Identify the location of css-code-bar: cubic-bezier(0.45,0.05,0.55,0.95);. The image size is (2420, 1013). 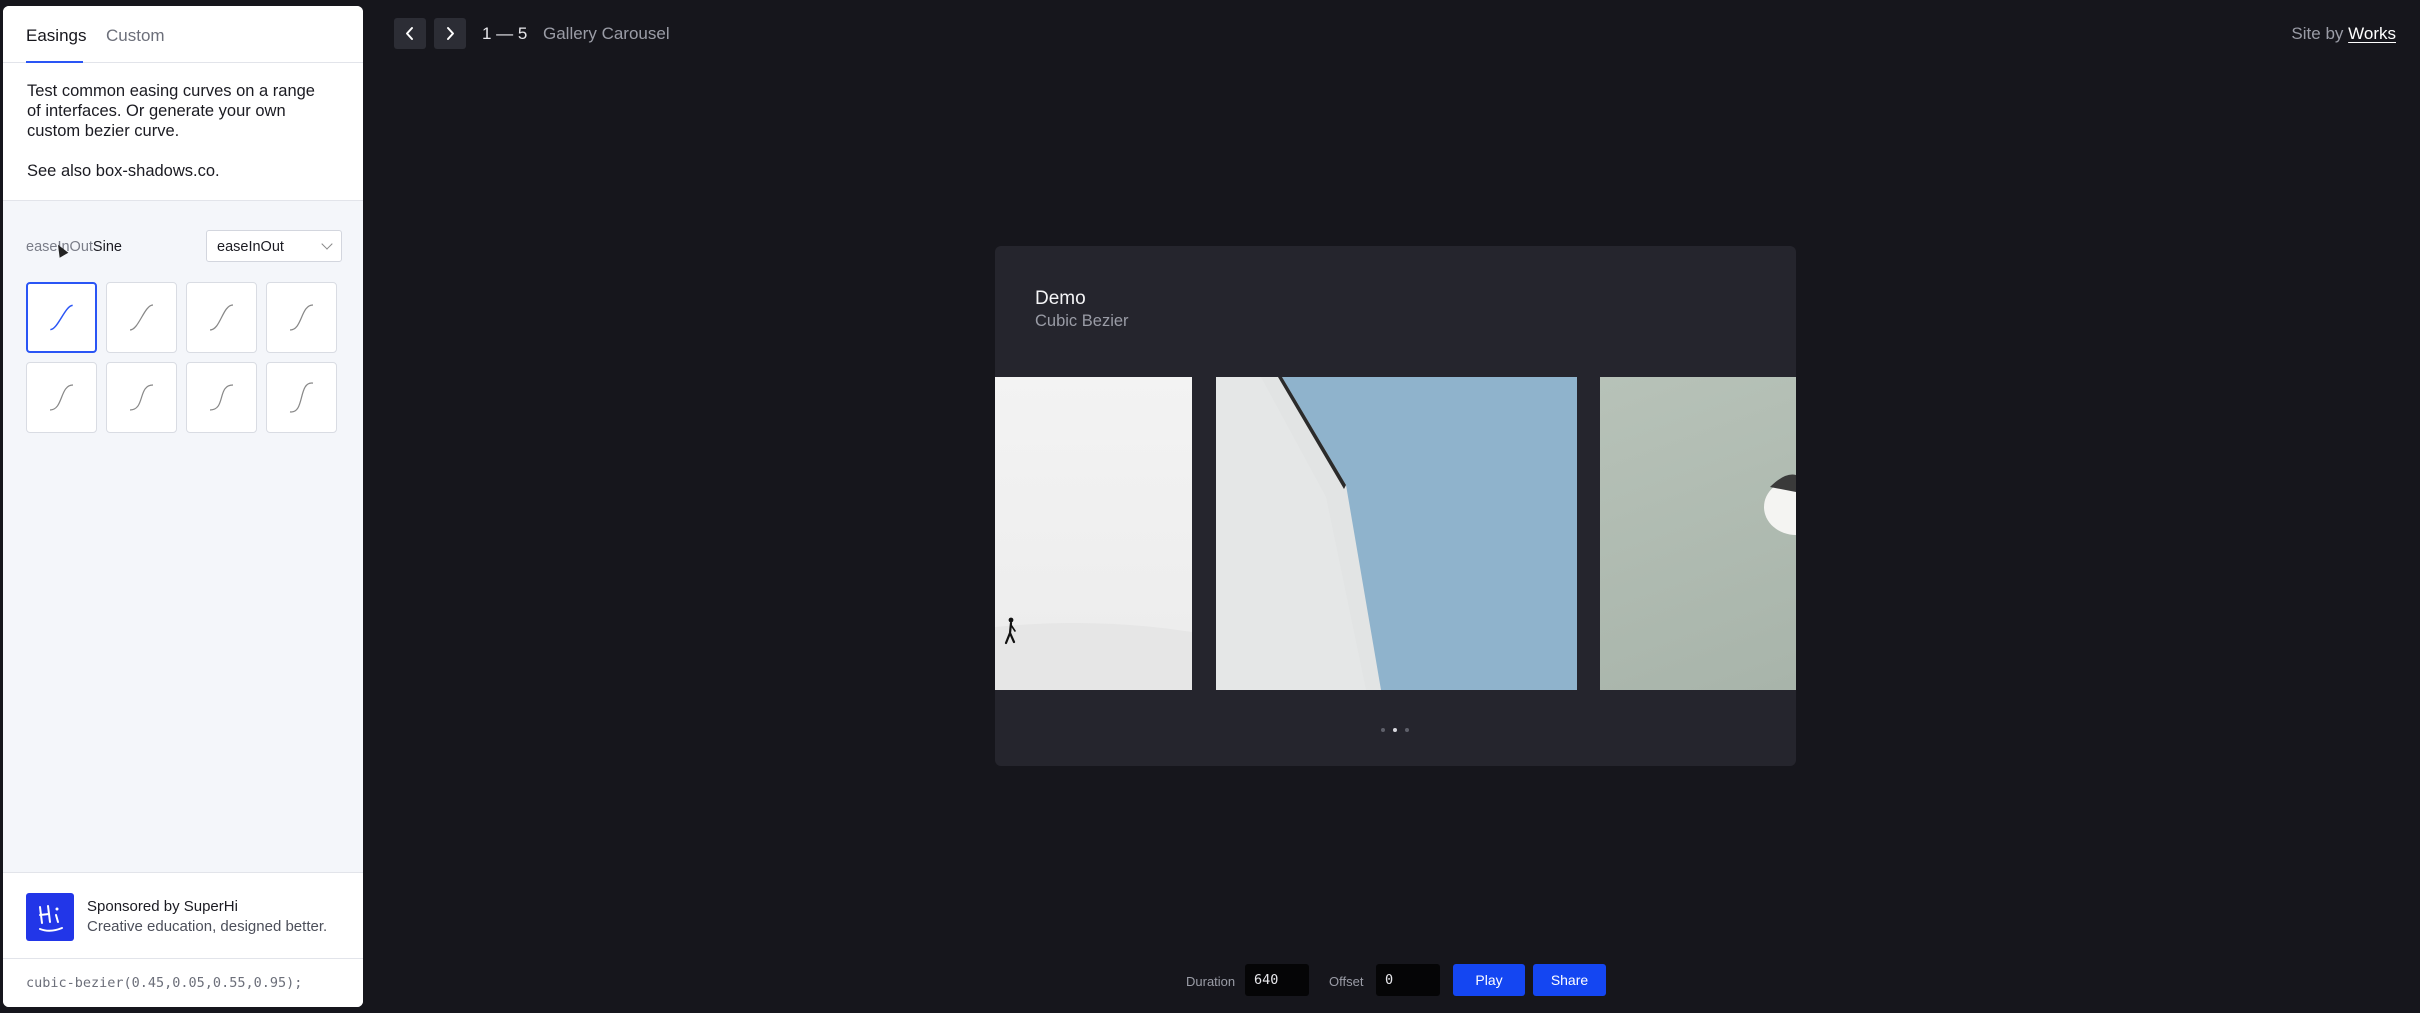
(183, 982).